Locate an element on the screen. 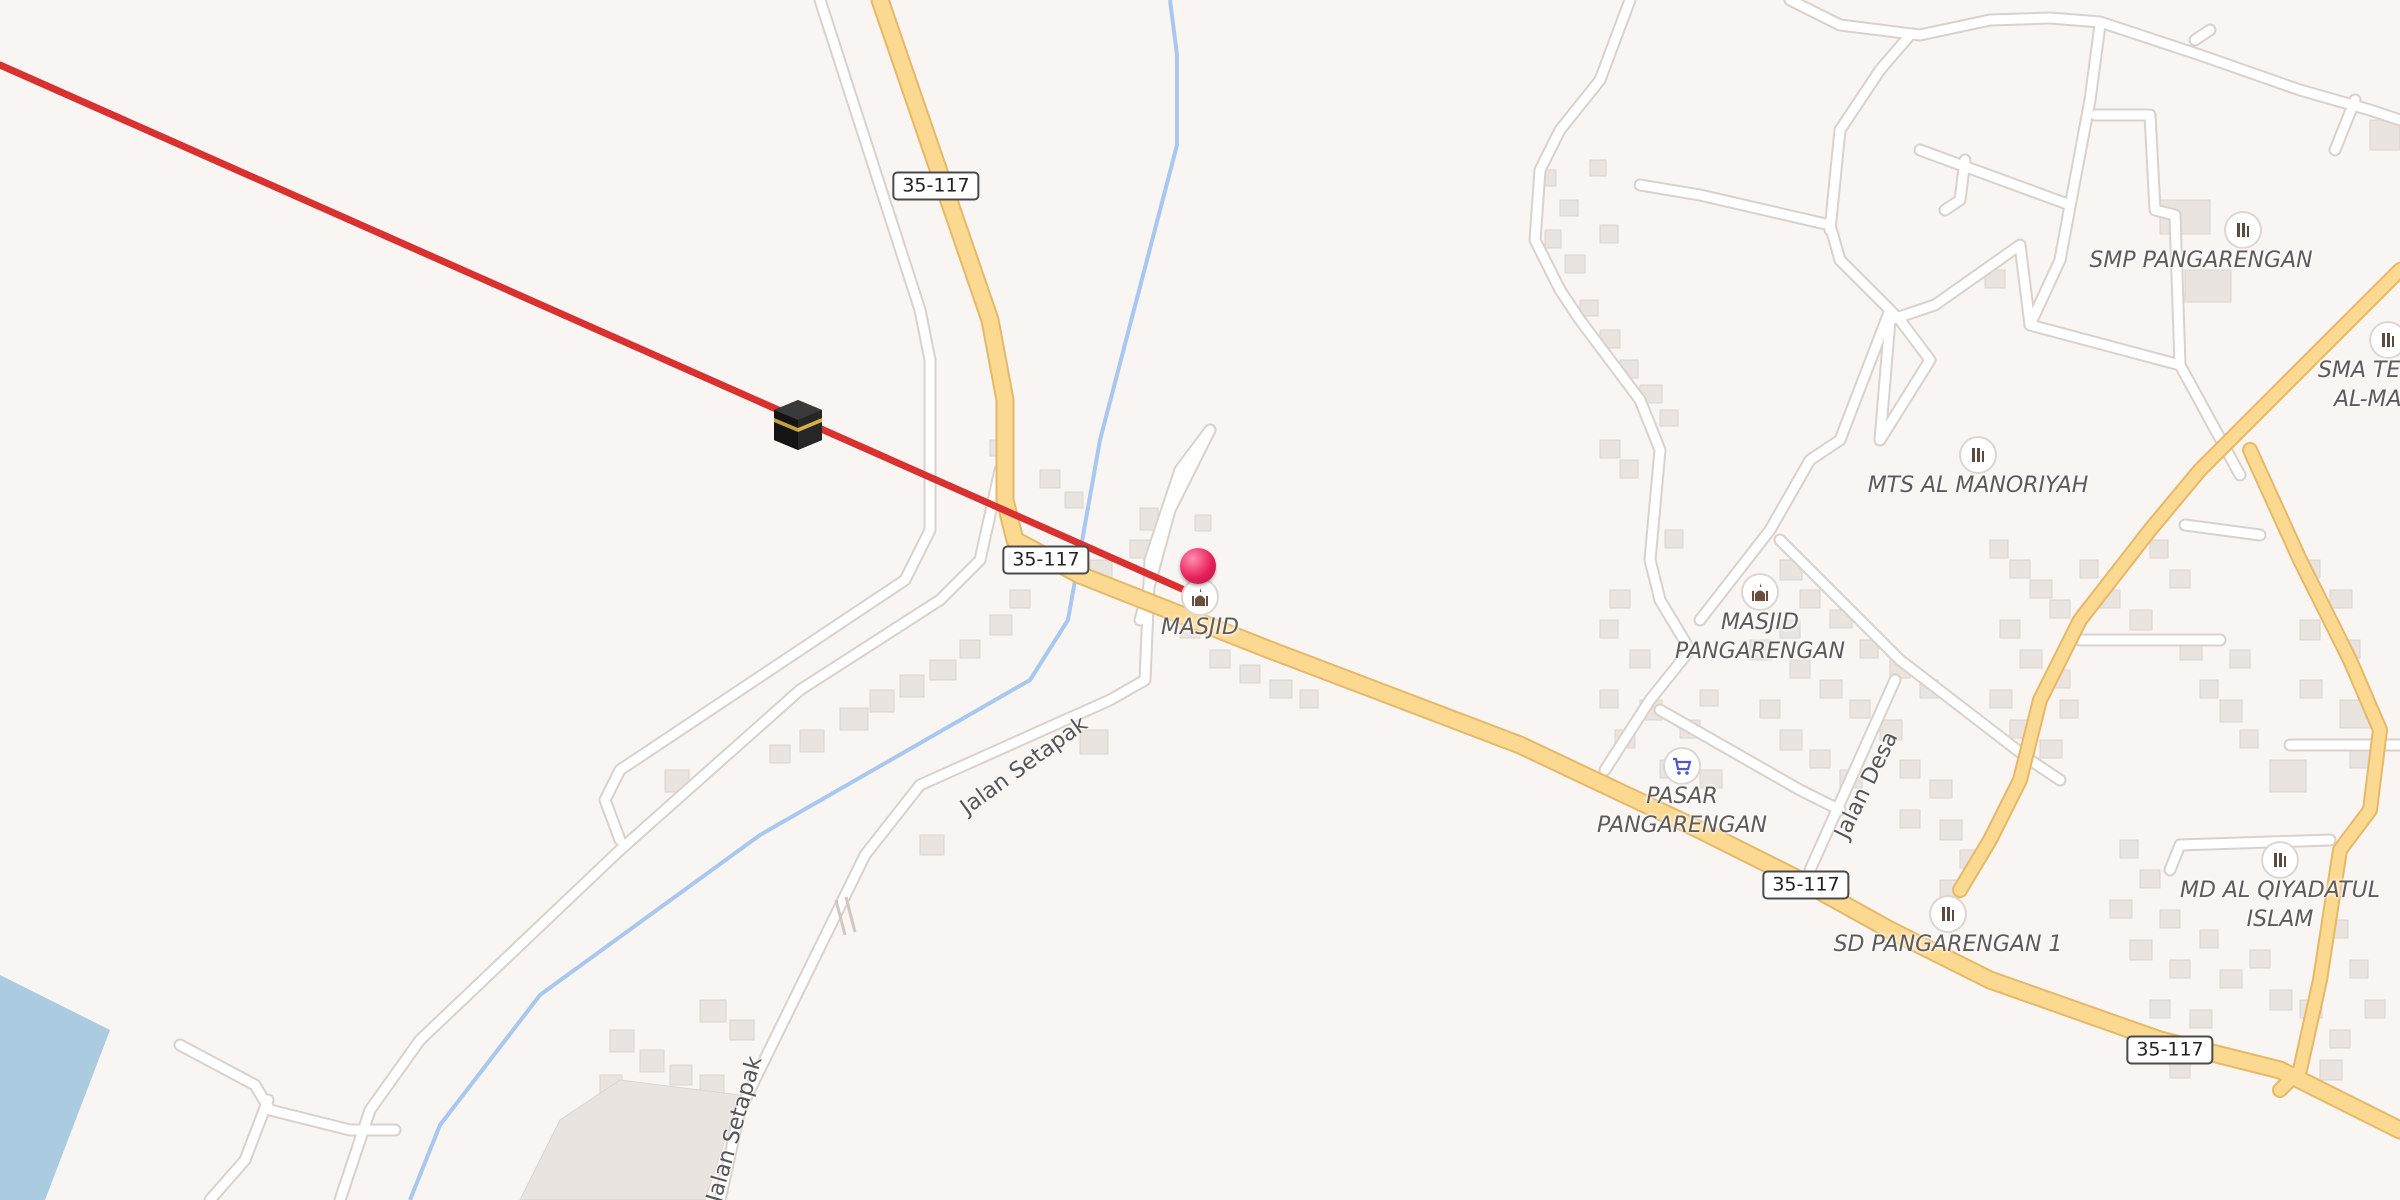  poi-label-masjid: MASJID is located at coordinates (1200, 627).